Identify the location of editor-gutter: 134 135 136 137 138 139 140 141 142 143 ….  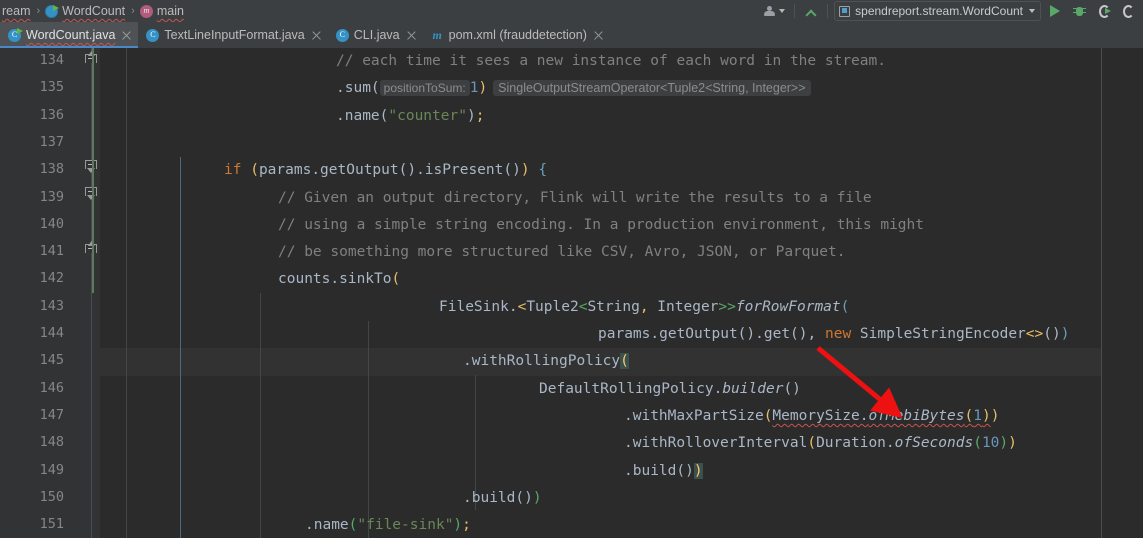
(50, 293).